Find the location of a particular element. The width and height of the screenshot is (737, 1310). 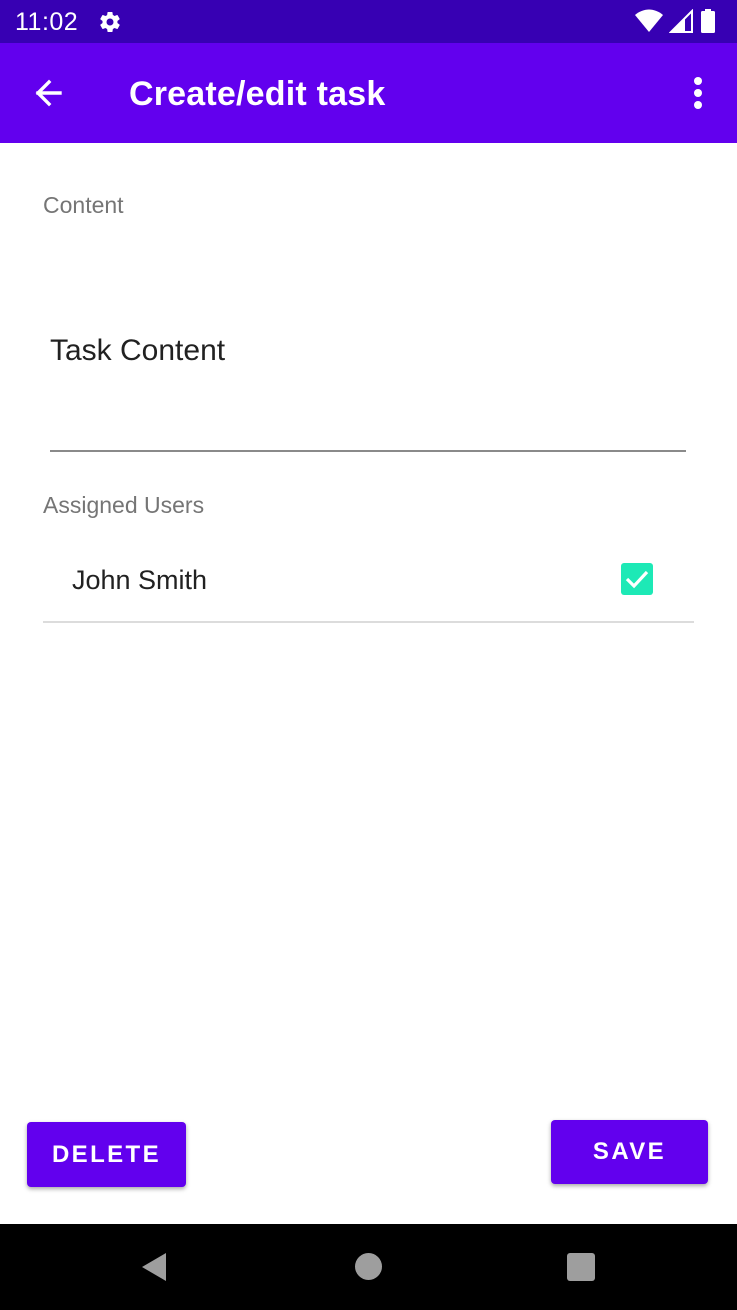

nav-back-icon is located at coordinates (154, 1267).